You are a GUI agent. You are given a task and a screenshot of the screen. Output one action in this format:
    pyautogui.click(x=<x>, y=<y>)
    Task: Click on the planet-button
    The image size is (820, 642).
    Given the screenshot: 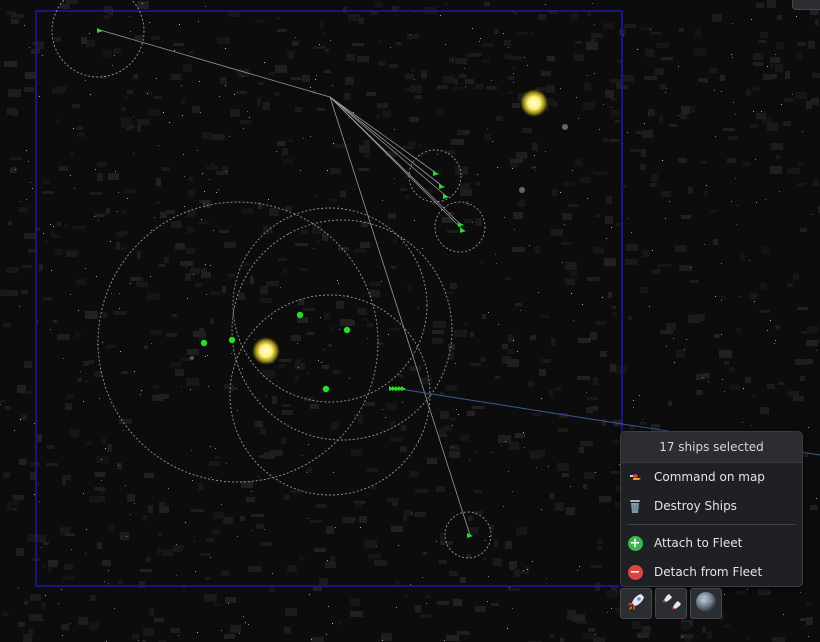 What is the action you would take?
    pyautogui.click(x=706, y=603)
    